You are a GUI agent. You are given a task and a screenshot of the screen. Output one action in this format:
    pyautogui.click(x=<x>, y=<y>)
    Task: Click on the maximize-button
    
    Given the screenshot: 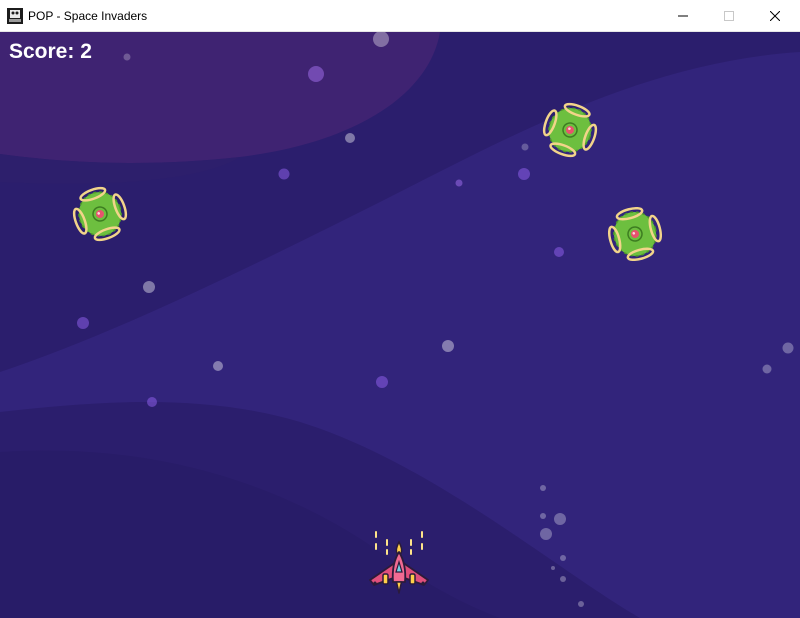 What is the action you would take?
    pyautogui.click(x=729, y=16)
    